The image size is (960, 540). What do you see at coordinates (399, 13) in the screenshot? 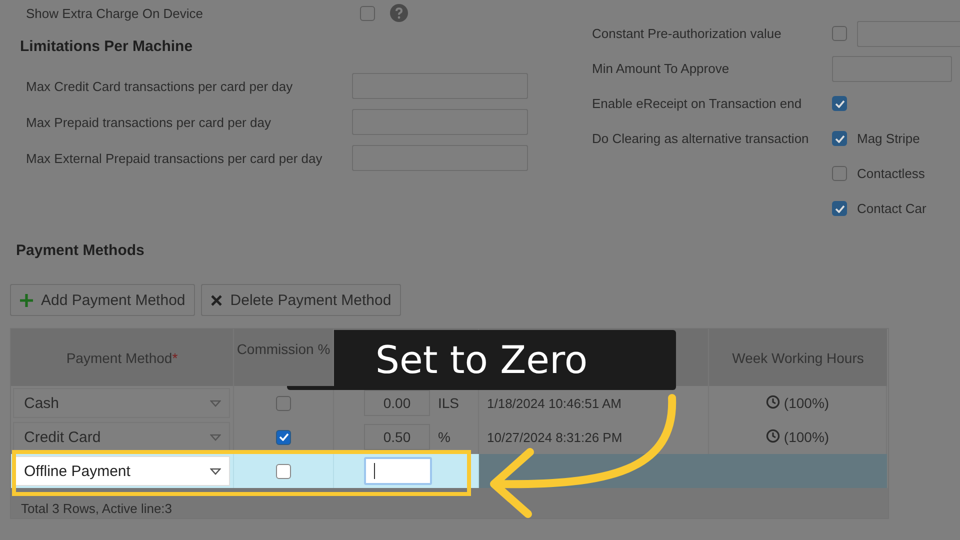
I see `help-icon` at bounding box center [399, 13].